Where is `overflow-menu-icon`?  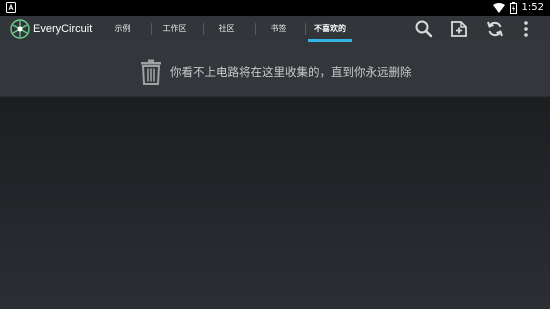
overflow-menu-icon is located at coordinates (526, 29).